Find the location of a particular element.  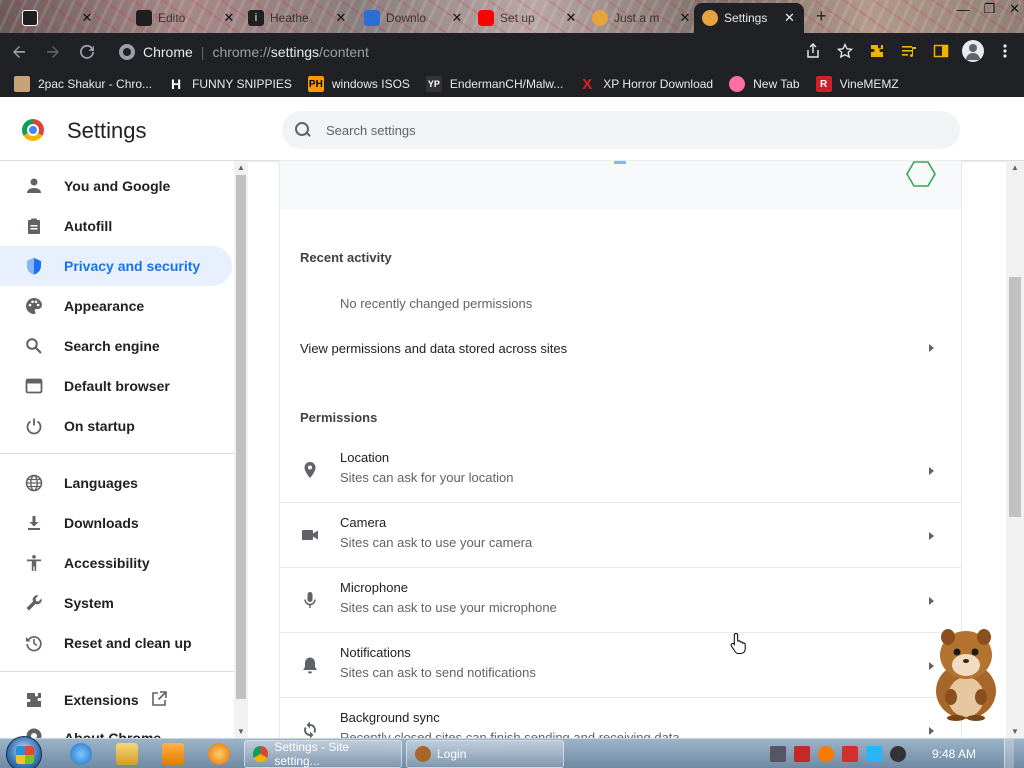

newtab-icon is located at coordinates (737, 84).